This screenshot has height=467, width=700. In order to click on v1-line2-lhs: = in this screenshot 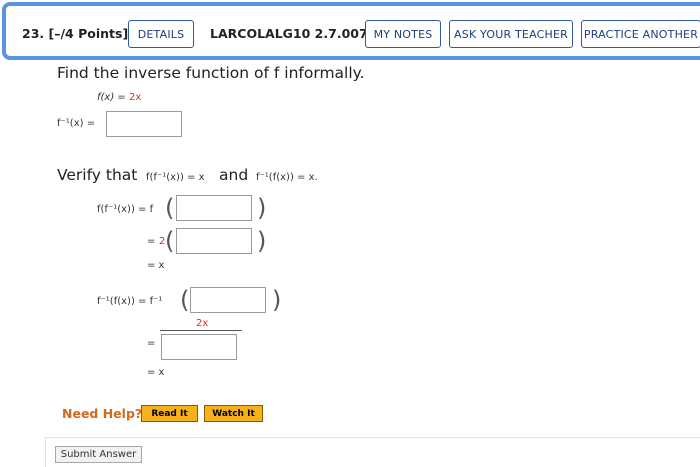, I will do `click(151, 241)`.